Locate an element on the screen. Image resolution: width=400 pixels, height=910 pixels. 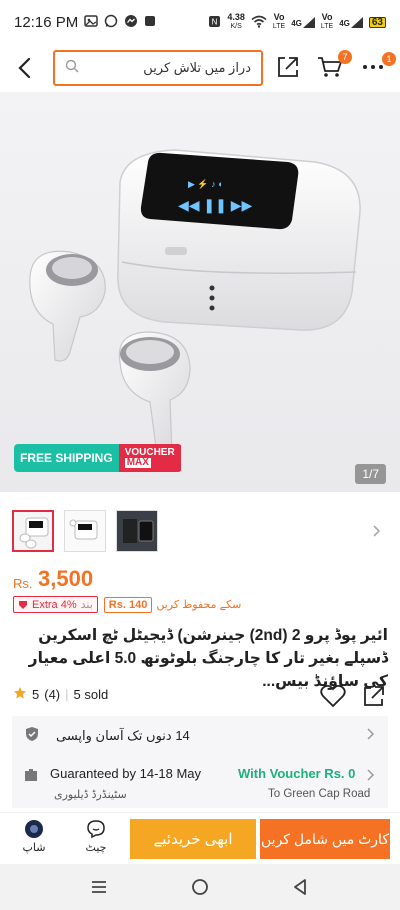
back-nav-button is located at coordinates (300, 889).